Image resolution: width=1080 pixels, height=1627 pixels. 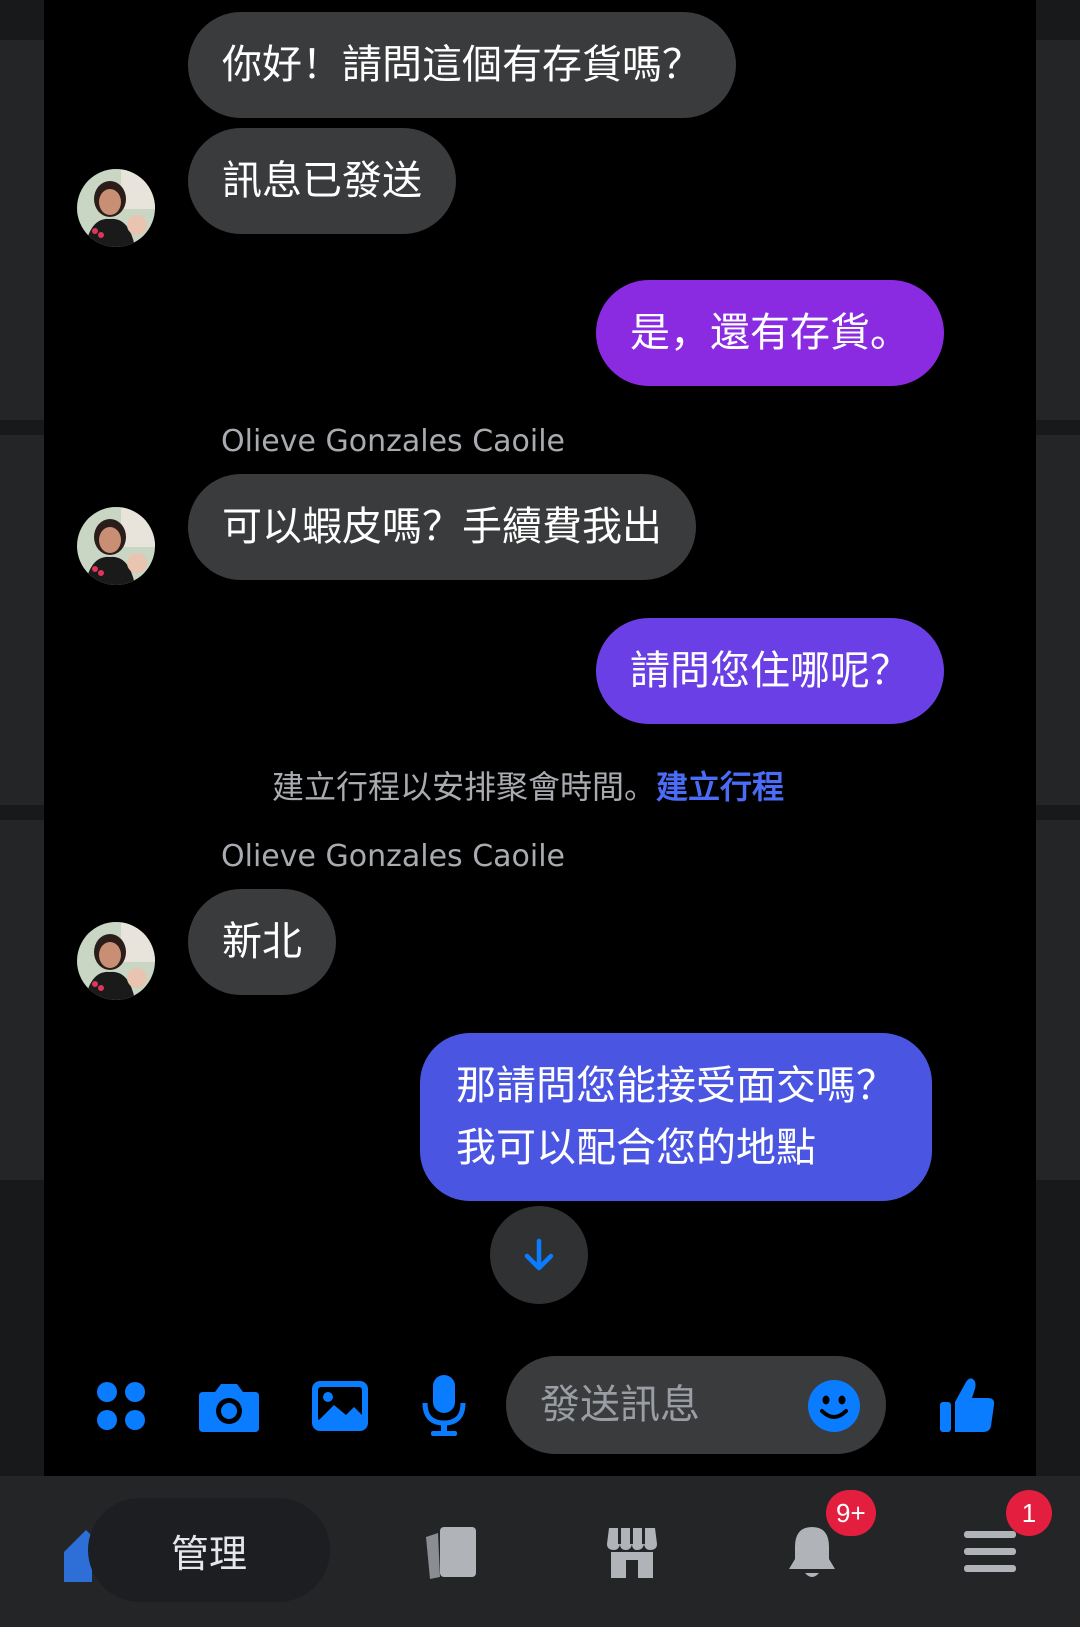 What do you see at coordinates (442, 527) in the screenshot?
I see `message-bubble-incoming: 可以蝦皮嗎？手續費我出` at bounding box center [442, 527].